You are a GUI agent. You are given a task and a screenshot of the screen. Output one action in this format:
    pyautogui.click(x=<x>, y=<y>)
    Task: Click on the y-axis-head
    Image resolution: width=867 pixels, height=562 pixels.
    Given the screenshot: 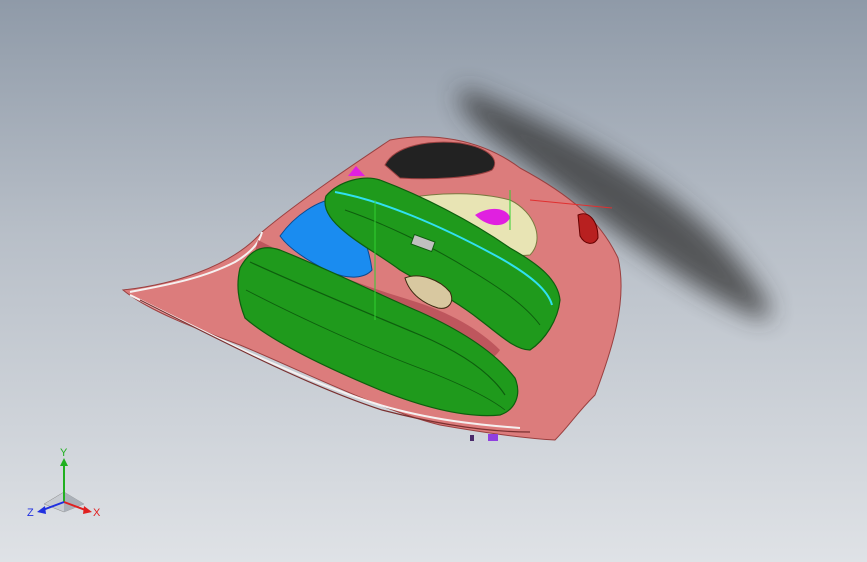 What is the action you would take?
    pyautogui.click(x=64, y=462)
    